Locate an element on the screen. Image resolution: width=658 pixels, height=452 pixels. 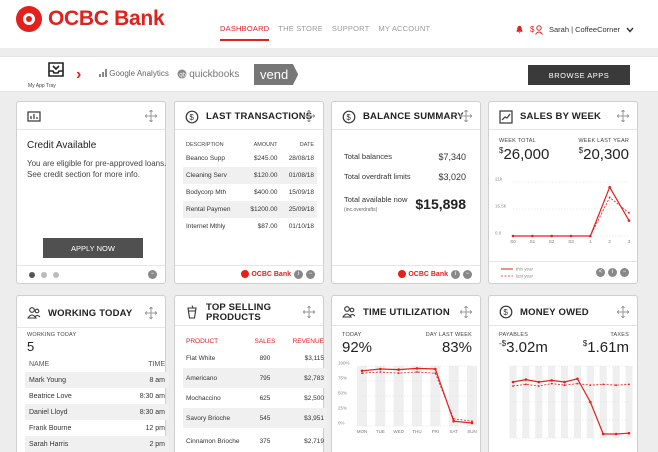
sales-legend: this year last year is located at coordinates (517, 273).